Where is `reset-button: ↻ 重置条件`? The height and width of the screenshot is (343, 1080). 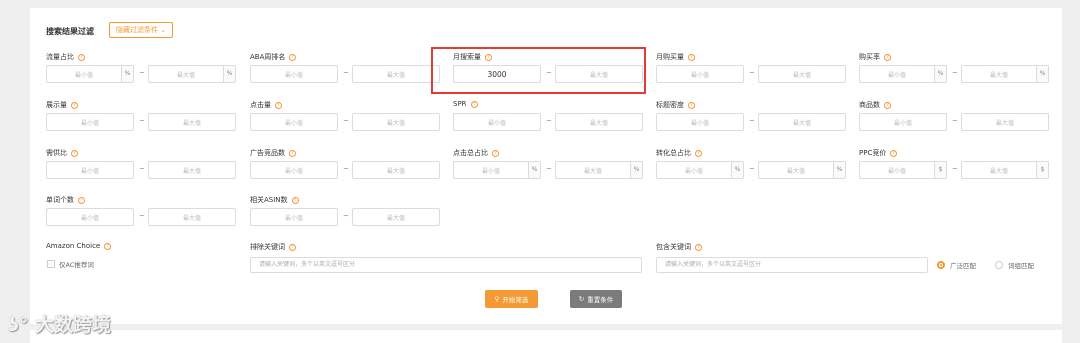 reset-button: ↻ 重置条件 is located at coordinates (596, 299).